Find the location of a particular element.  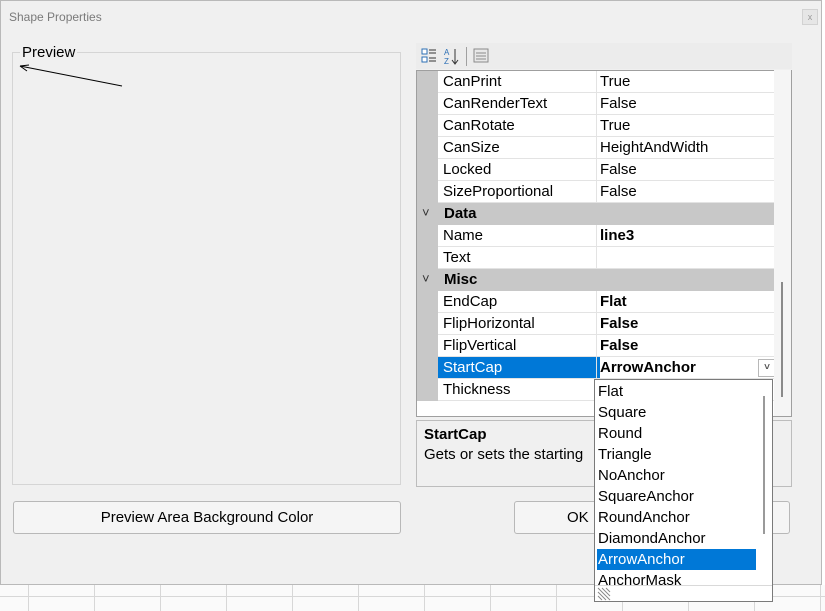

property-row-flipvertical: FlipVertical False is located at coordinates (597, 346).